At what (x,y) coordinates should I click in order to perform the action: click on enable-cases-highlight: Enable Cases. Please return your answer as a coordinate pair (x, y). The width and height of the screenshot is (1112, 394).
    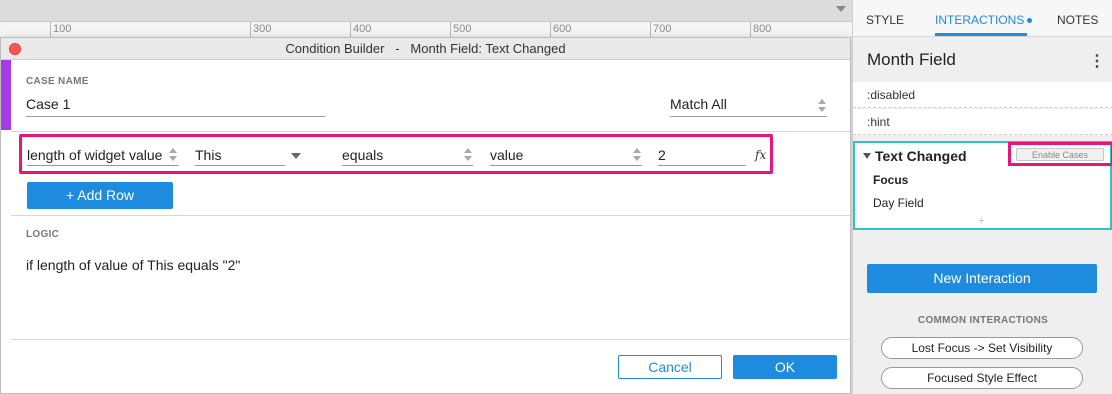
    Looking at the image, I should click on (1060, 154).